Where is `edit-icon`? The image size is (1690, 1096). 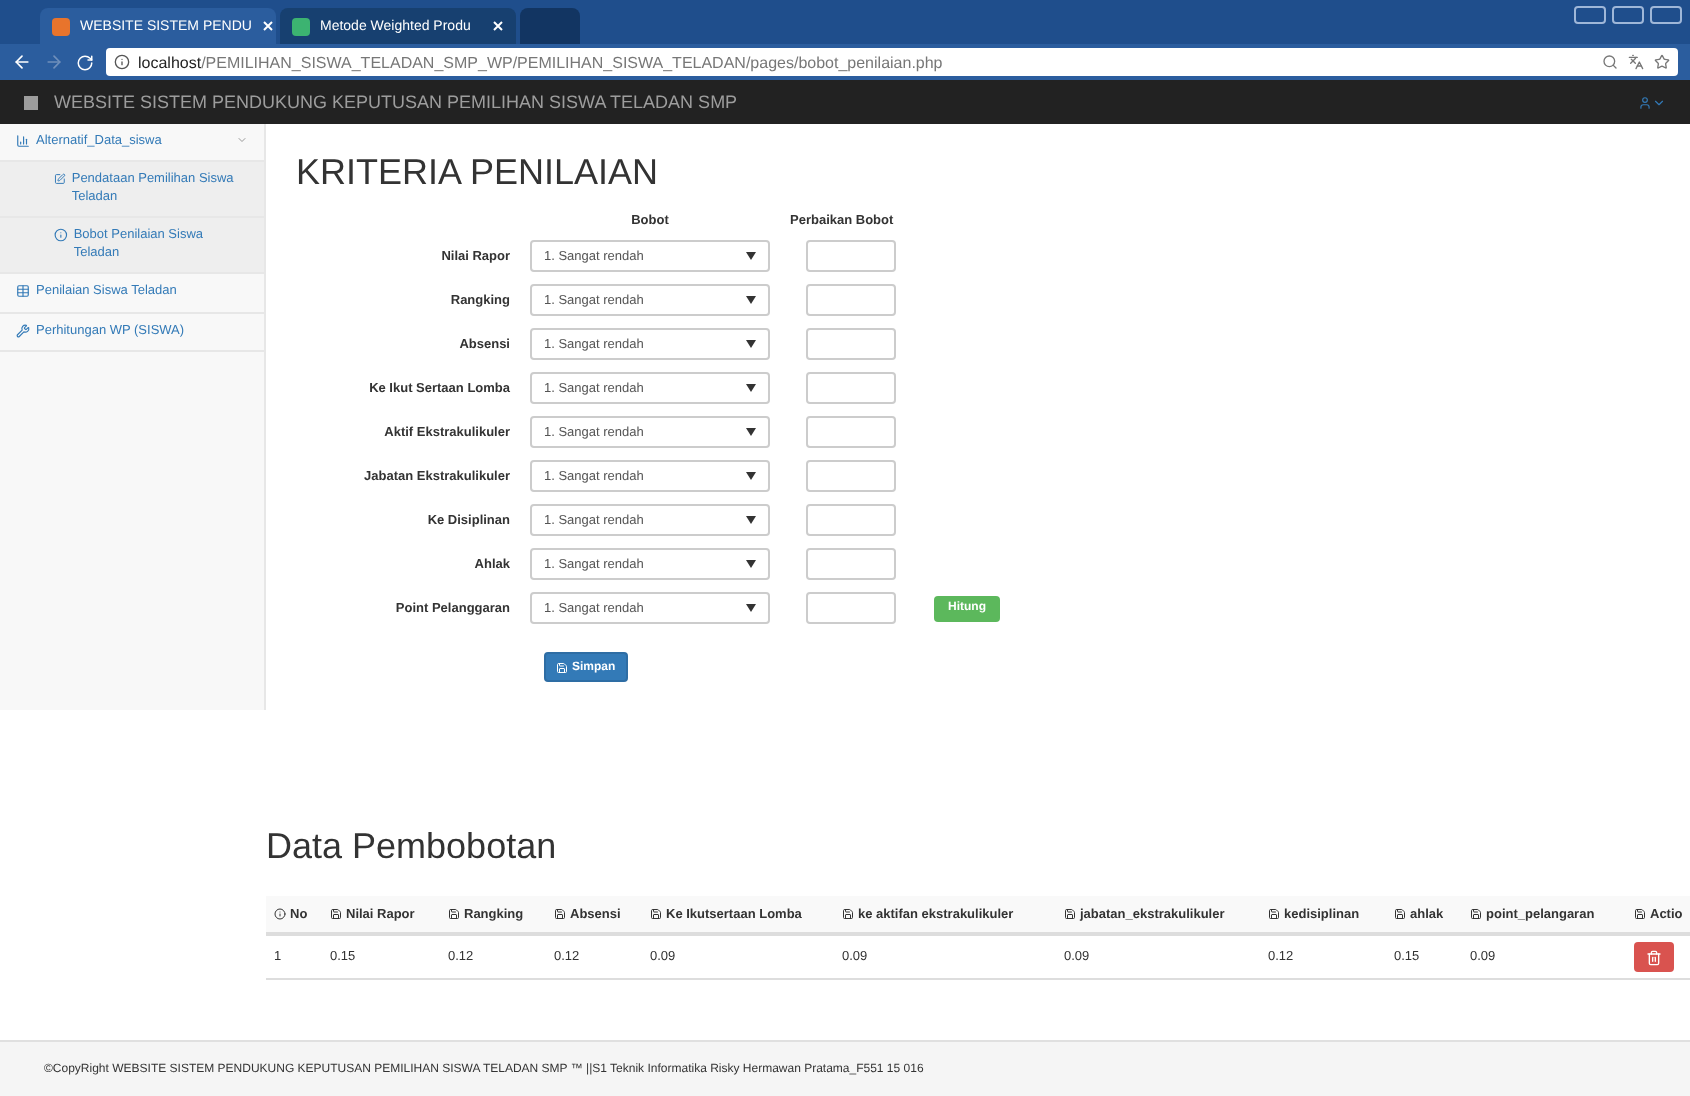
edit-icon is located at coordinates (60, 179).